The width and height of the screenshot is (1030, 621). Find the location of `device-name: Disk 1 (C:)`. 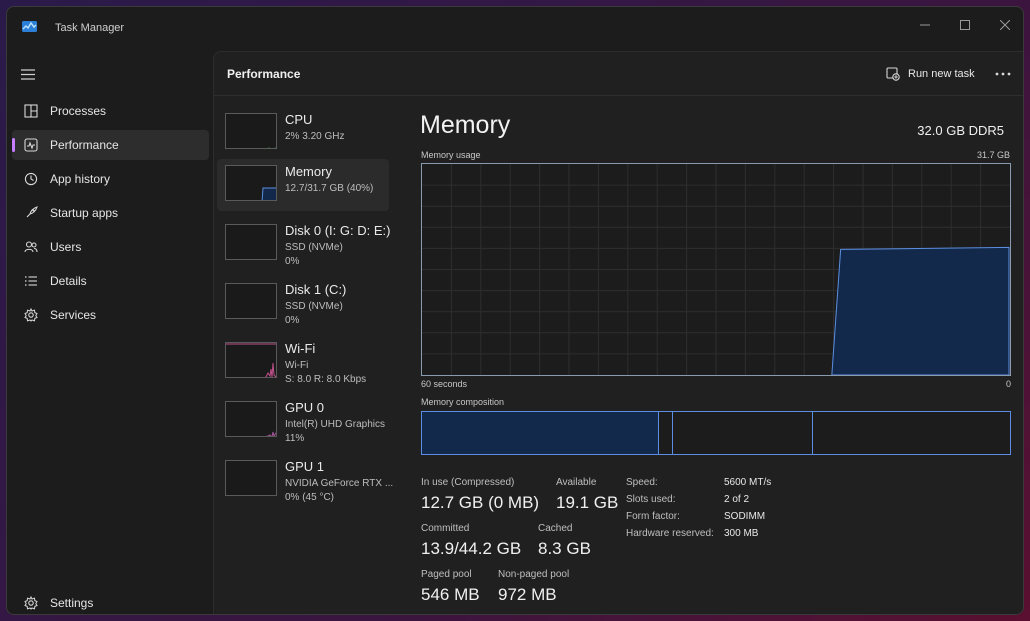

device-name: Disk 1 (C:) is located at coordinates (316, 289).